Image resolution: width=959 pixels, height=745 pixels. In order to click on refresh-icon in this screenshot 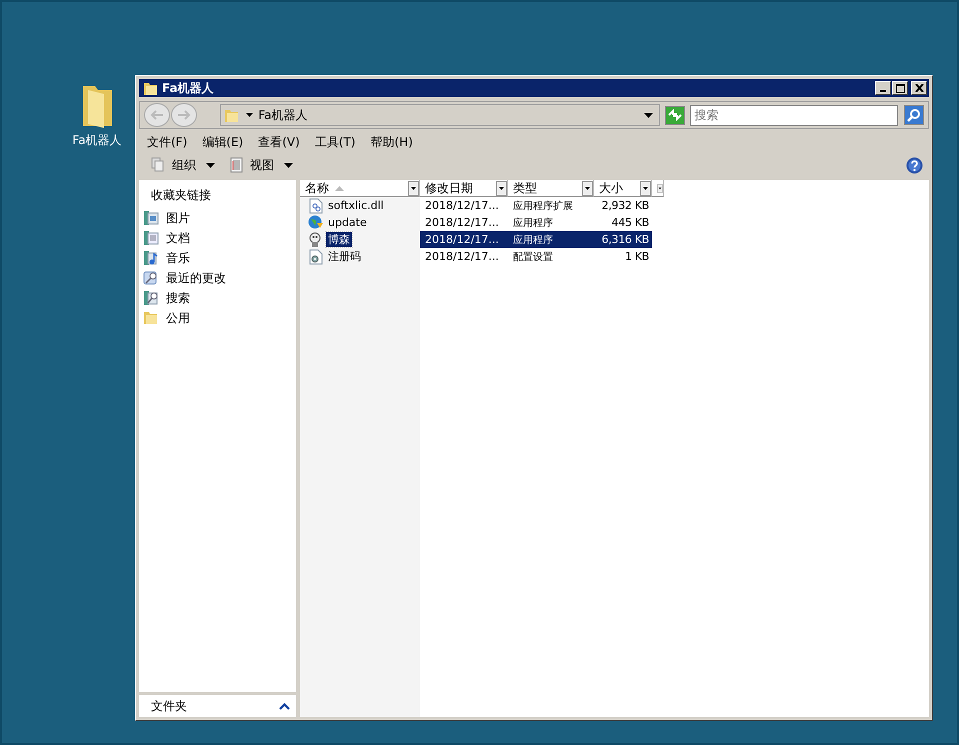, I will do `click(675, 115)`.